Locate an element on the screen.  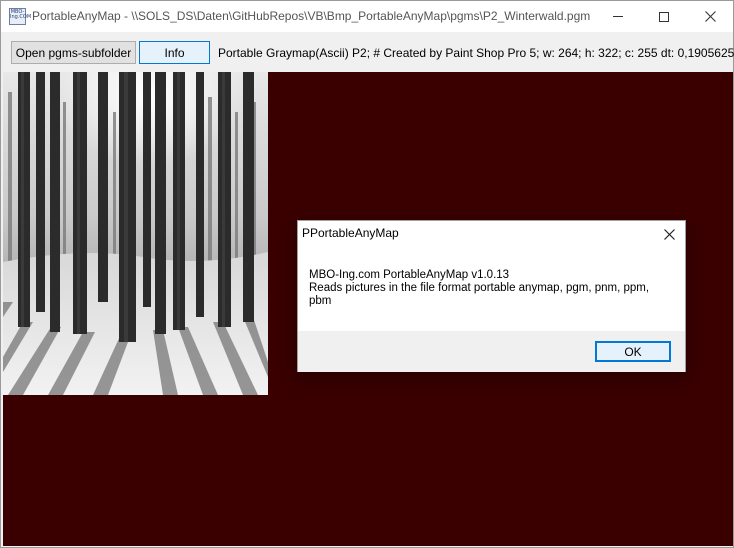
open-pgms-subfolder-button: Open pgms-subfolder is located at coordinates (73, 52).